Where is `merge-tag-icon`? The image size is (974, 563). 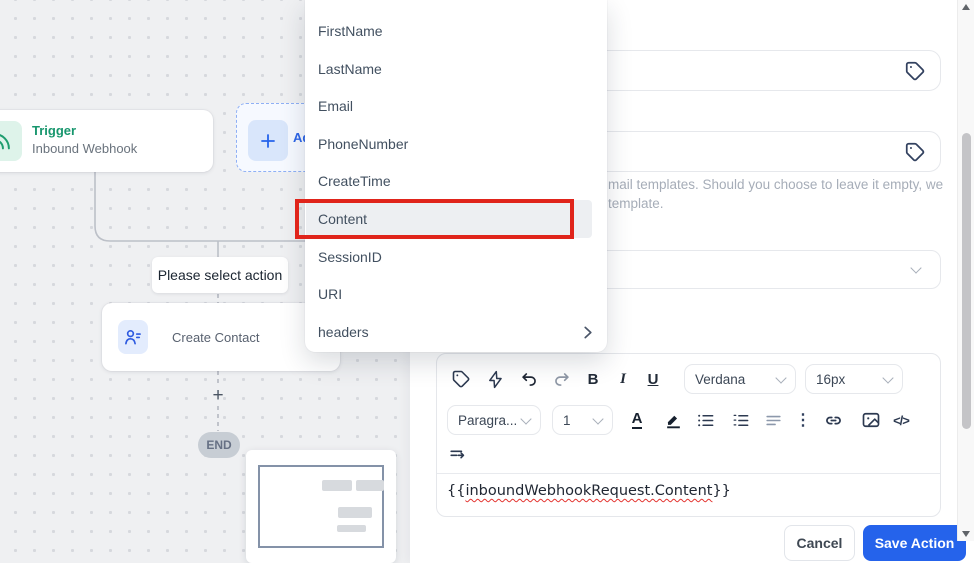 merge-tag-icon is located at coordinates (461, 379).